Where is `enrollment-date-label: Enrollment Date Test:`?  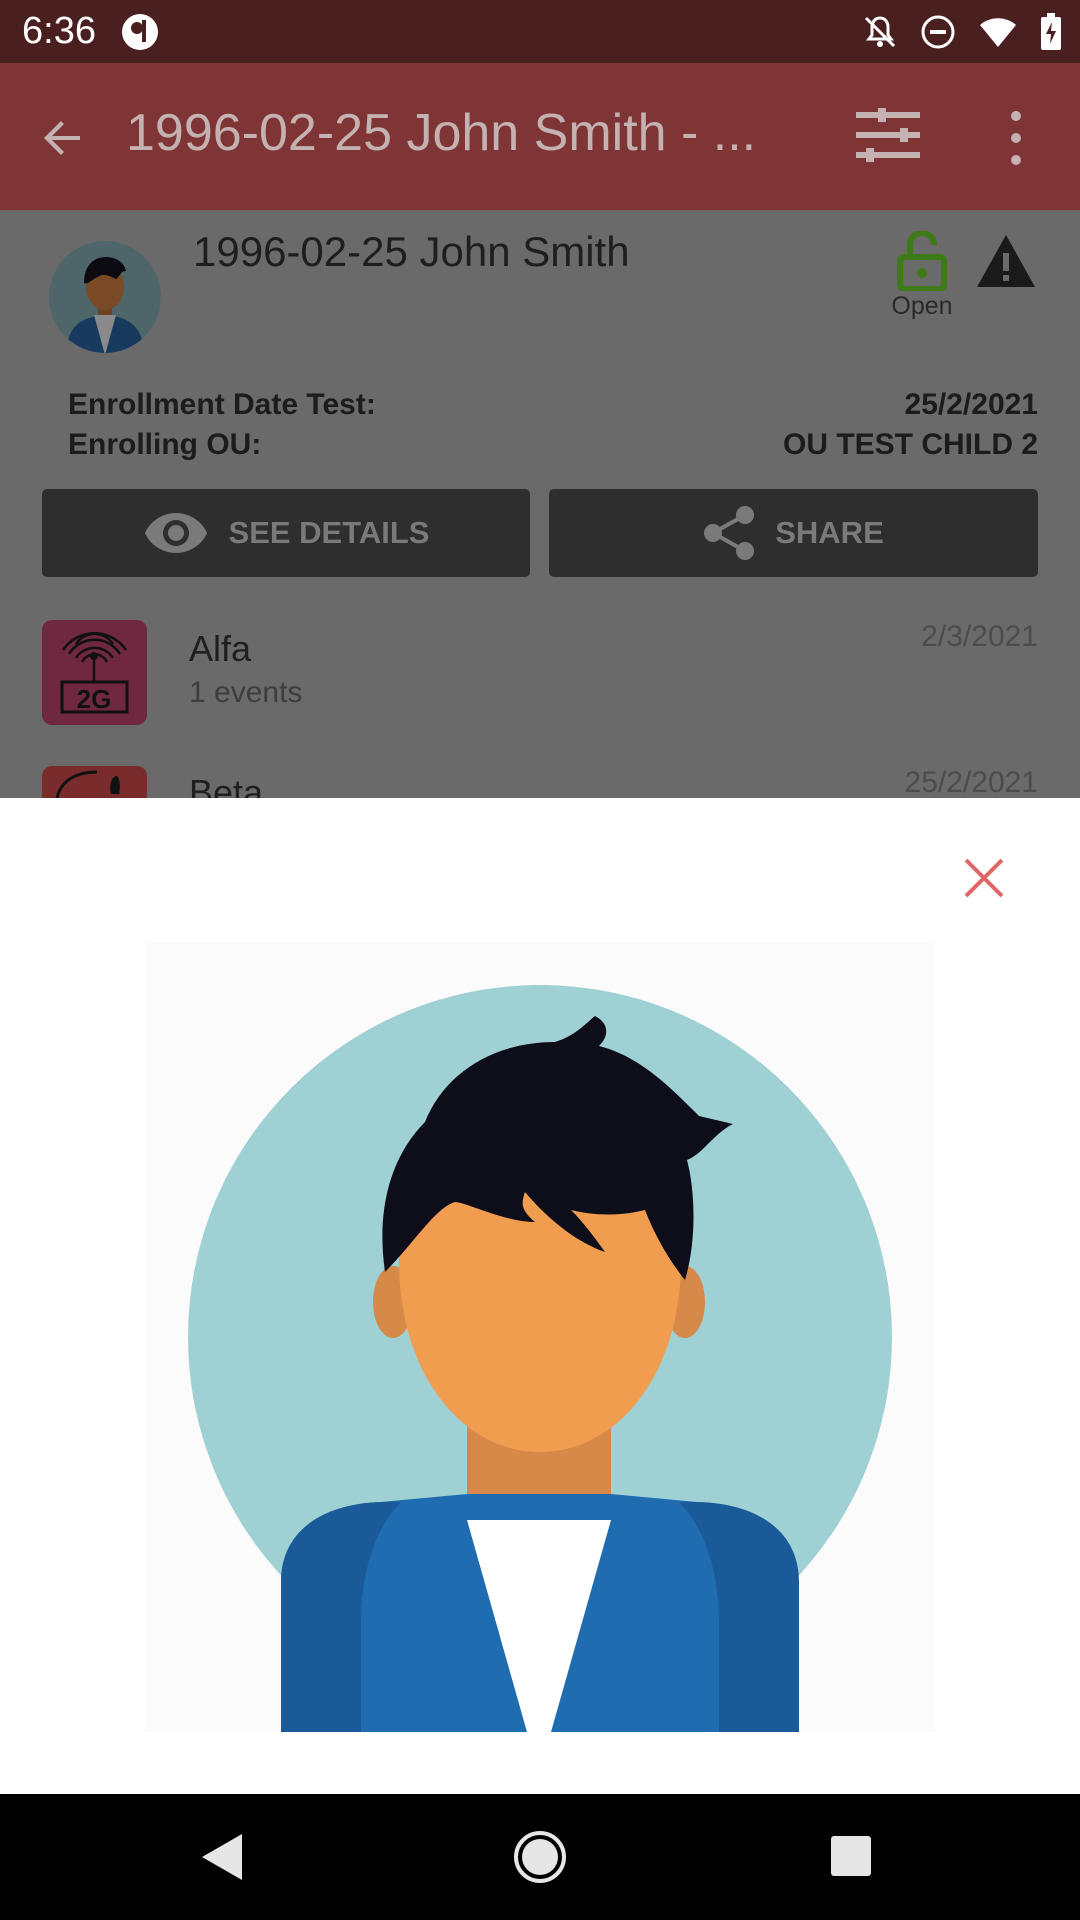 enrollment-date-label: Enrollment Date Test: is located at coordinates (222, 404).